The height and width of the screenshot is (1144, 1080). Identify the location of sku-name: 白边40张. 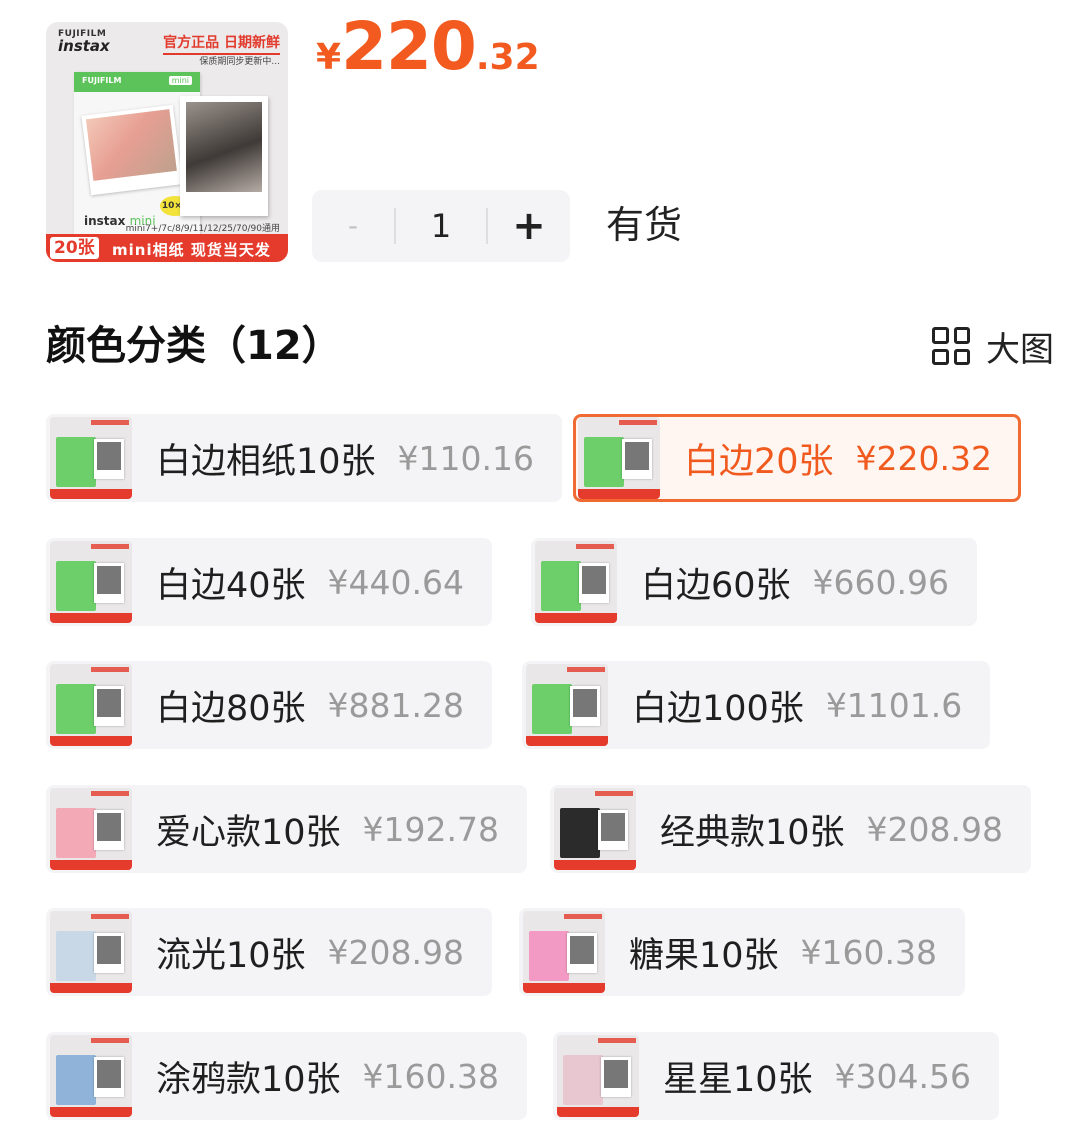
(231, 585).